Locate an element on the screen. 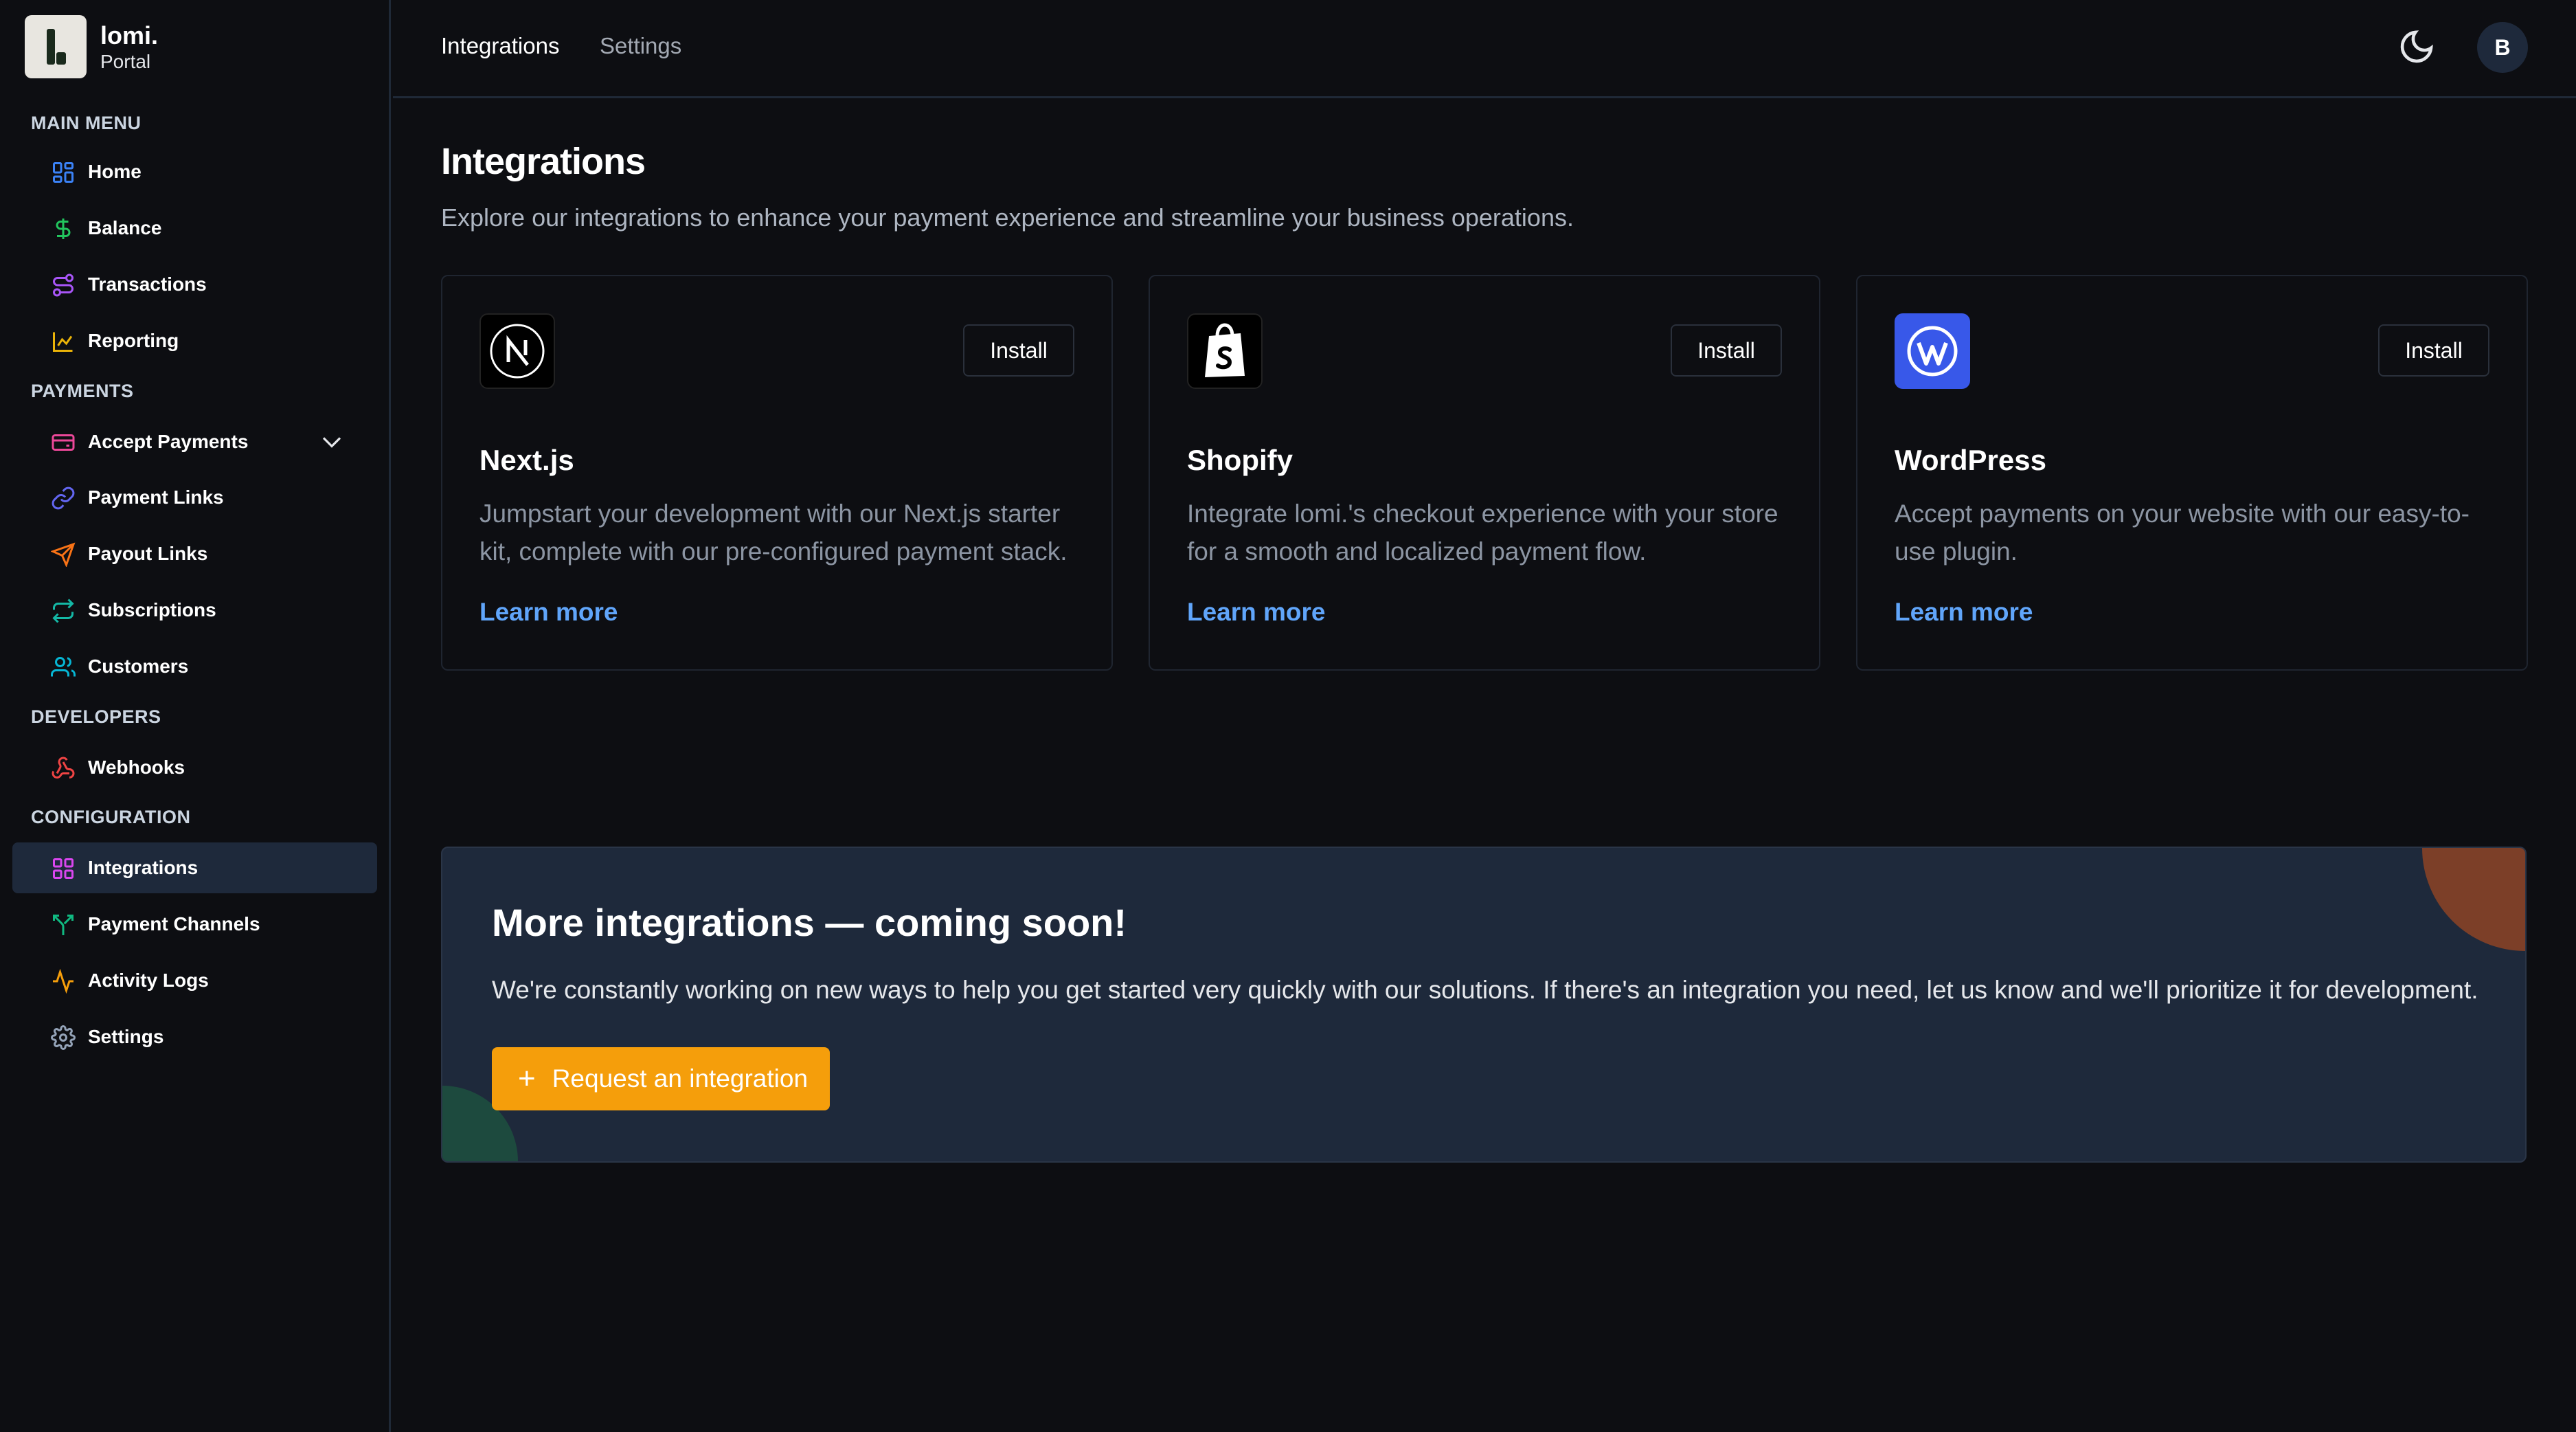 The image size is (2576, 1432). section-main-menu: MAIN MENU is located at coordinates (86, 123).